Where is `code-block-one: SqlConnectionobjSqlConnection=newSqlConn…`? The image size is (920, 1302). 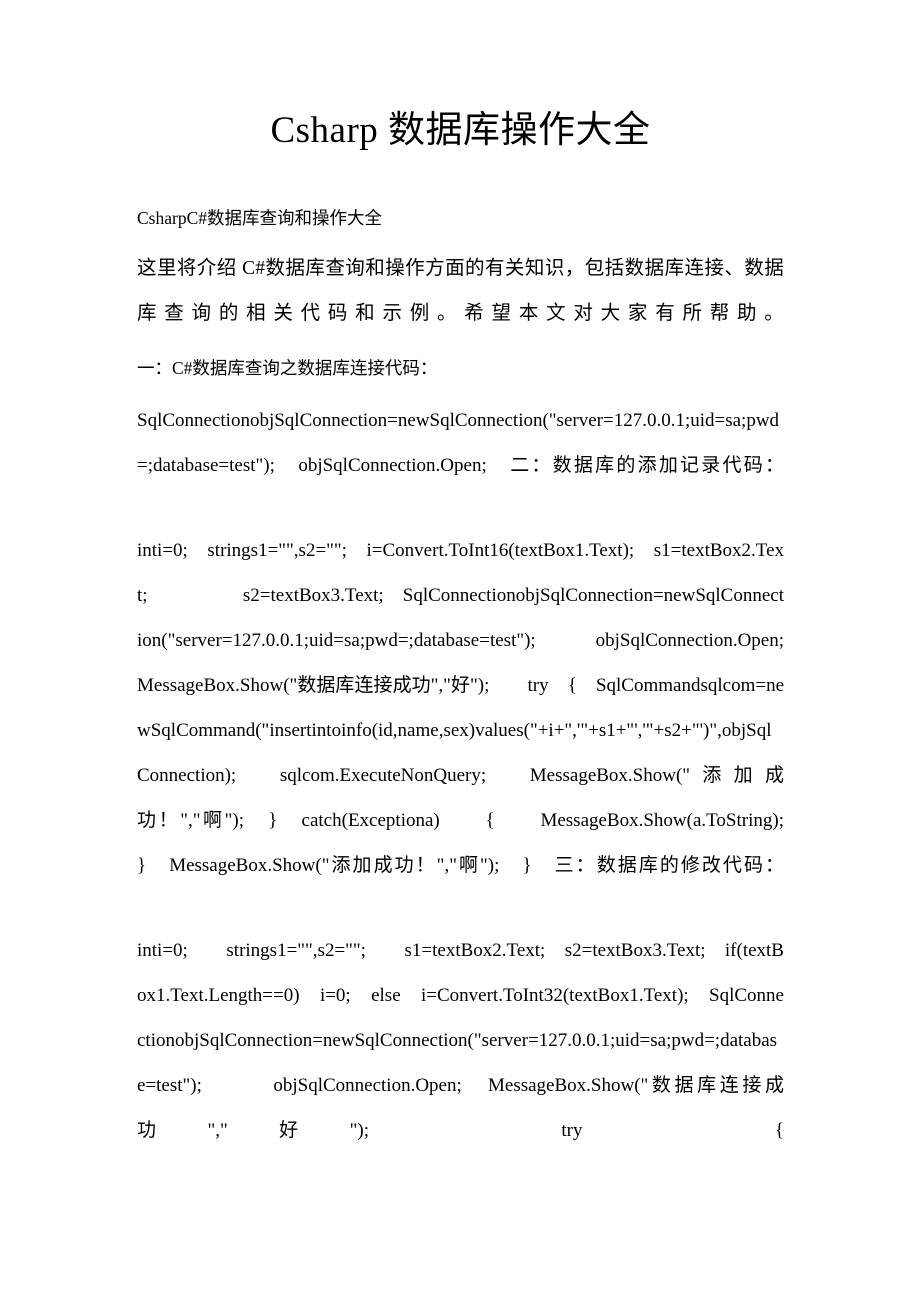
code-block-one: SqlConnectionobjSqlConnection=newSqlConn… is located at coordinates (460, 443).